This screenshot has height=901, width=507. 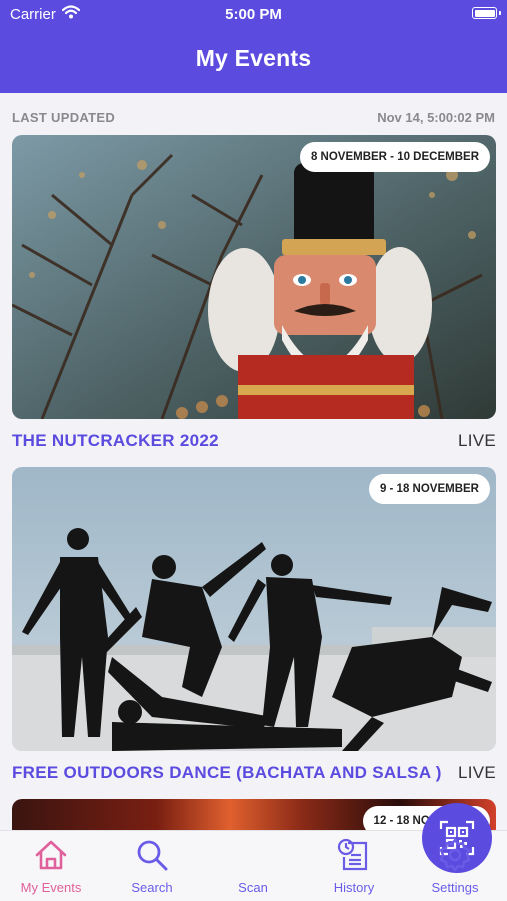 I want to click on battery-icon, so click(x=484, y=13).